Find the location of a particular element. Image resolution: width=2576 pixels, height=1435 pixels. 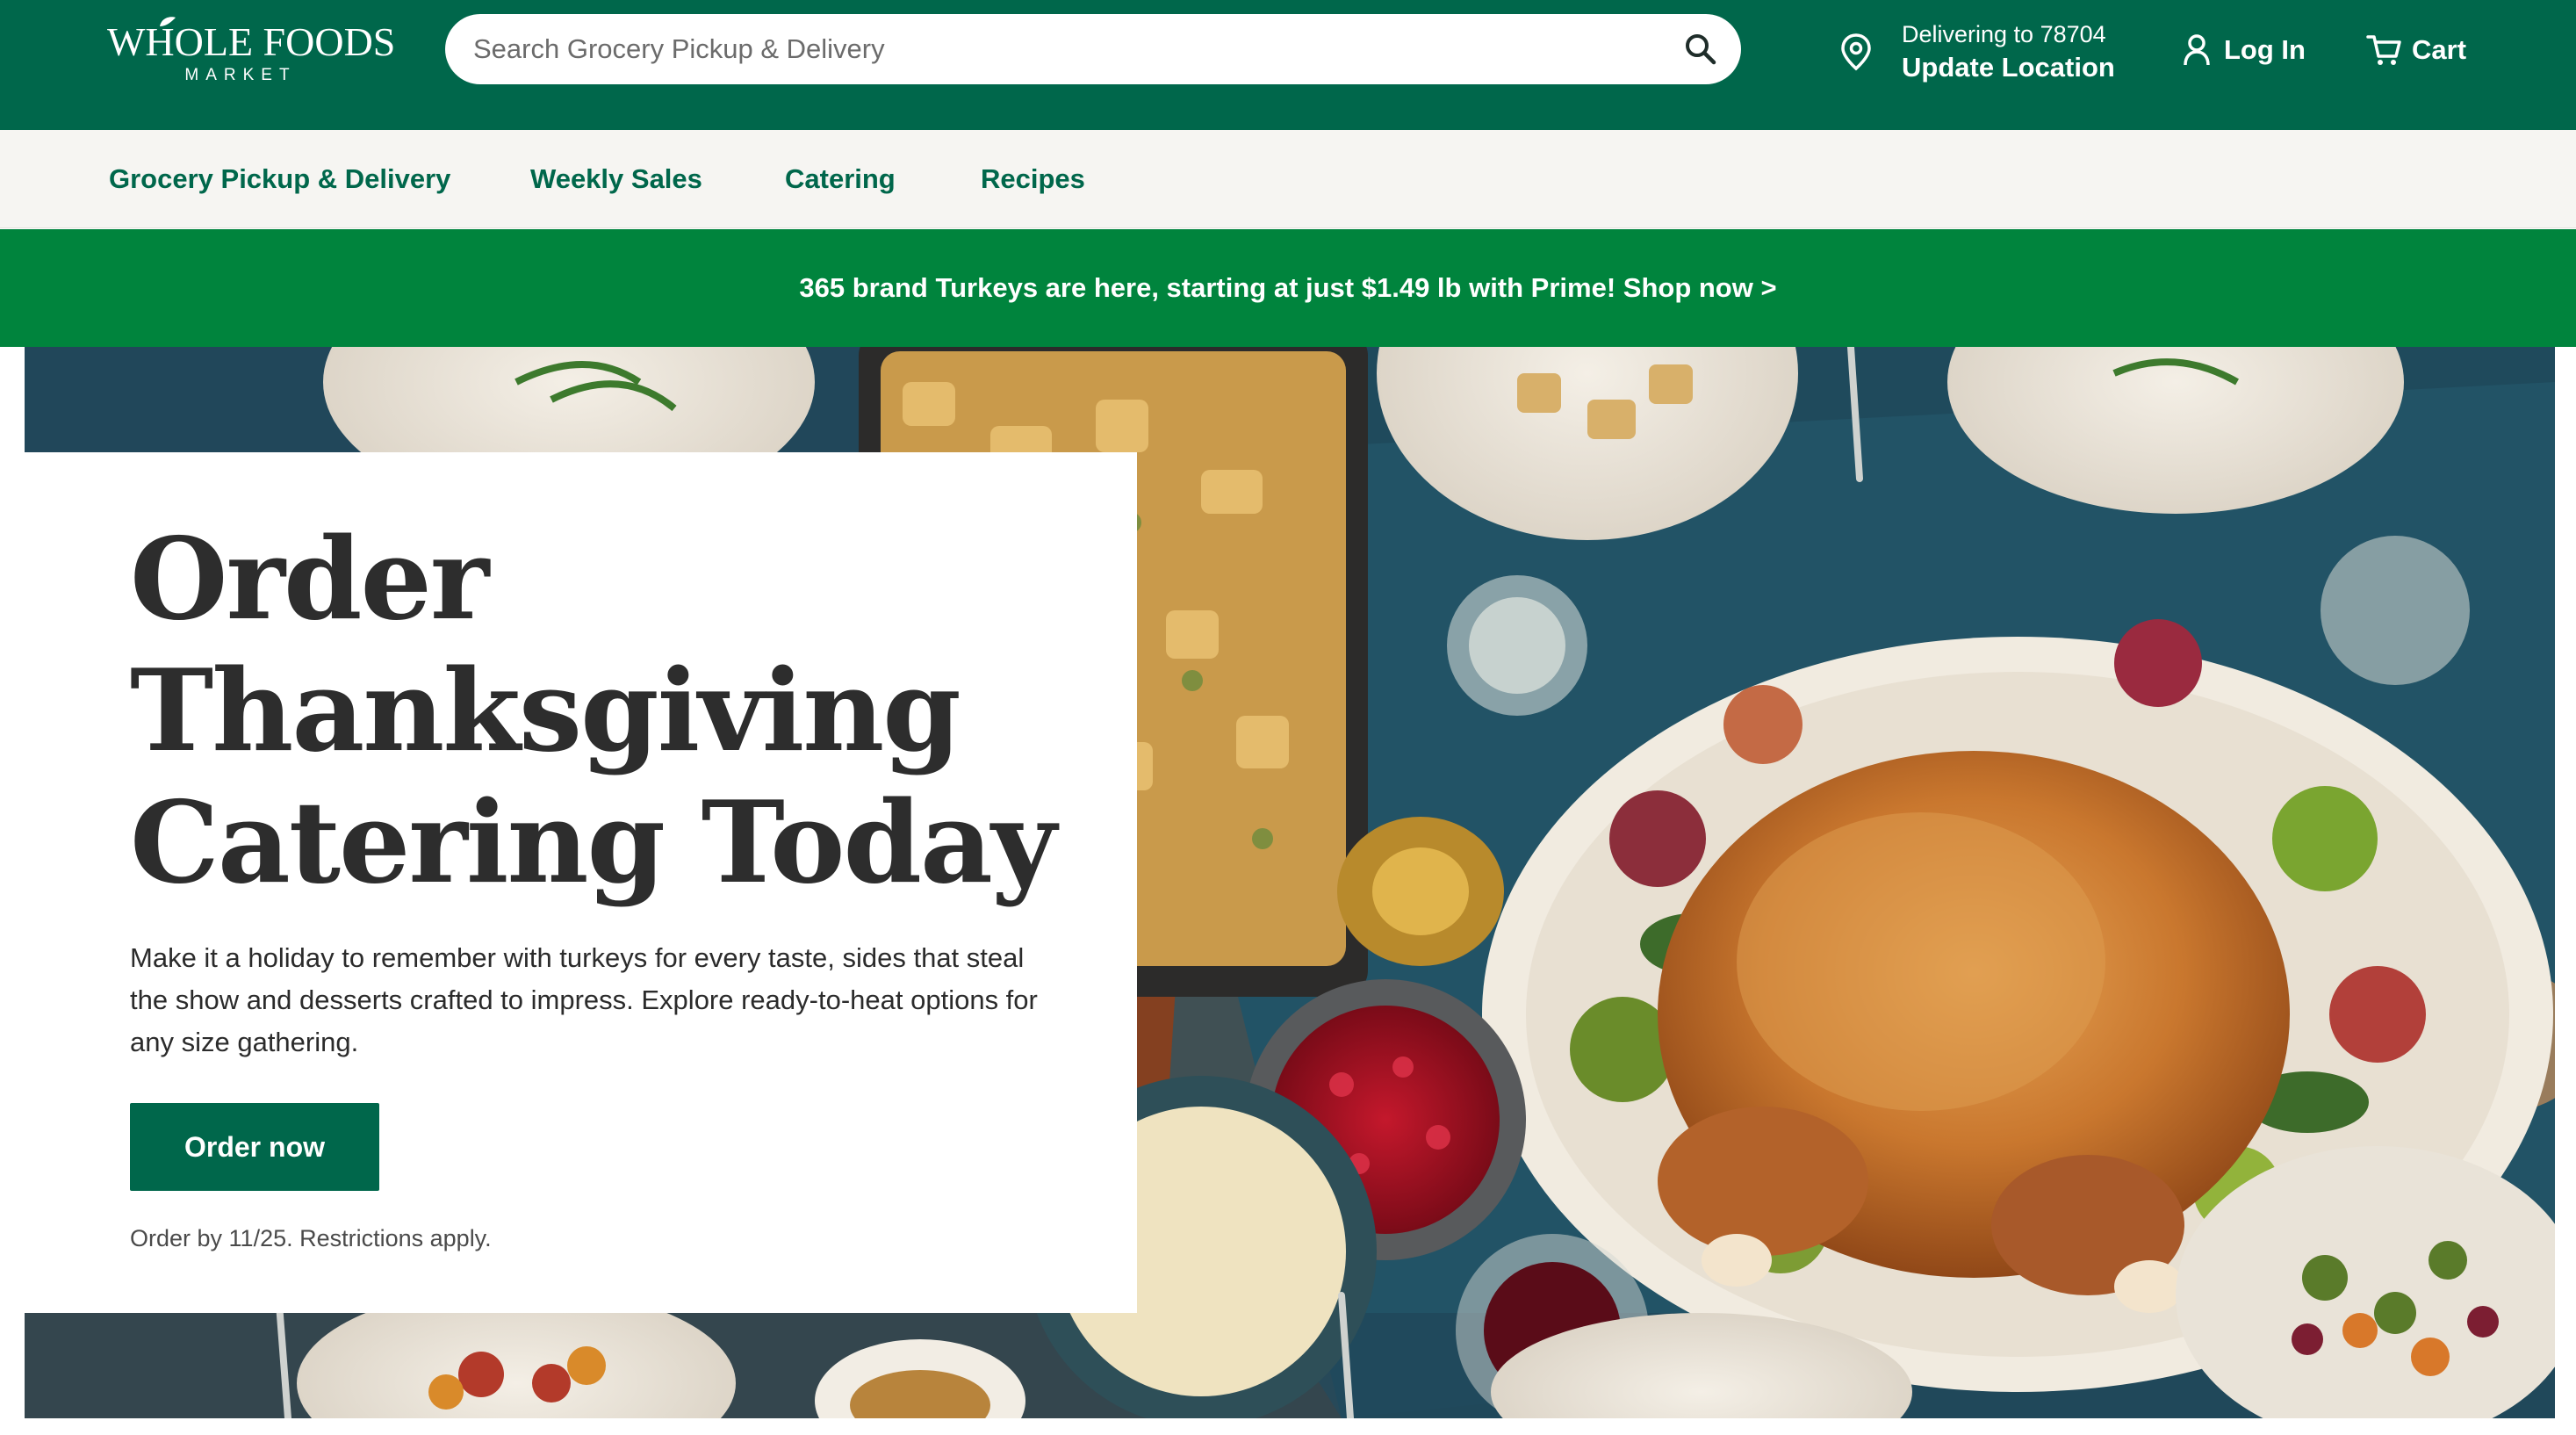

user-icon is located at coordinates (2197, 50).